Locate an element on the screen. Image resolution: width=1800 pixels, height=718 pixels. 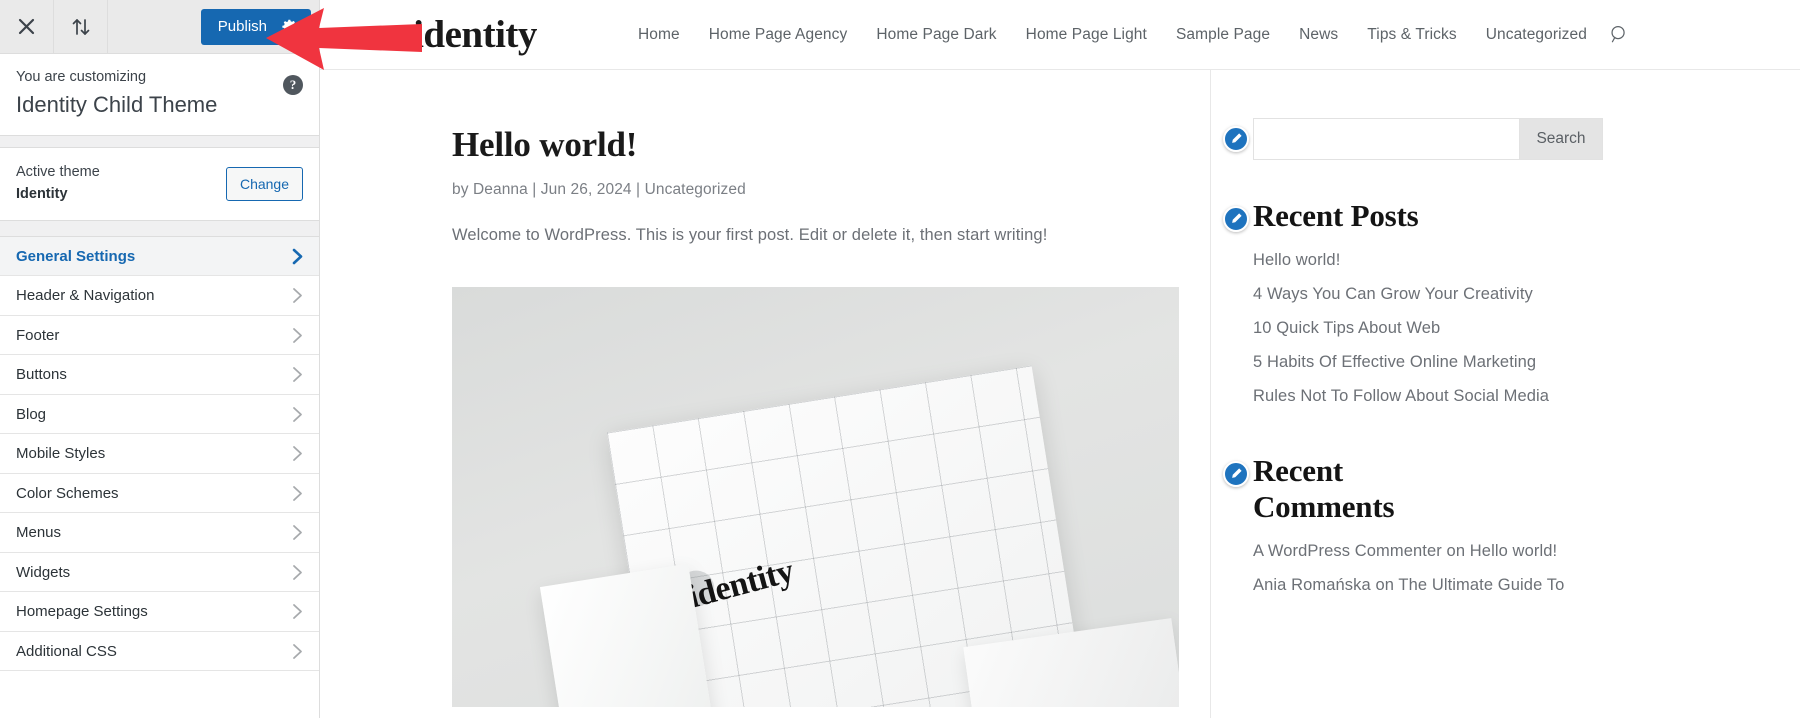
customizer-panel-label: Mobile Styles is located at coordinates (61, 454).